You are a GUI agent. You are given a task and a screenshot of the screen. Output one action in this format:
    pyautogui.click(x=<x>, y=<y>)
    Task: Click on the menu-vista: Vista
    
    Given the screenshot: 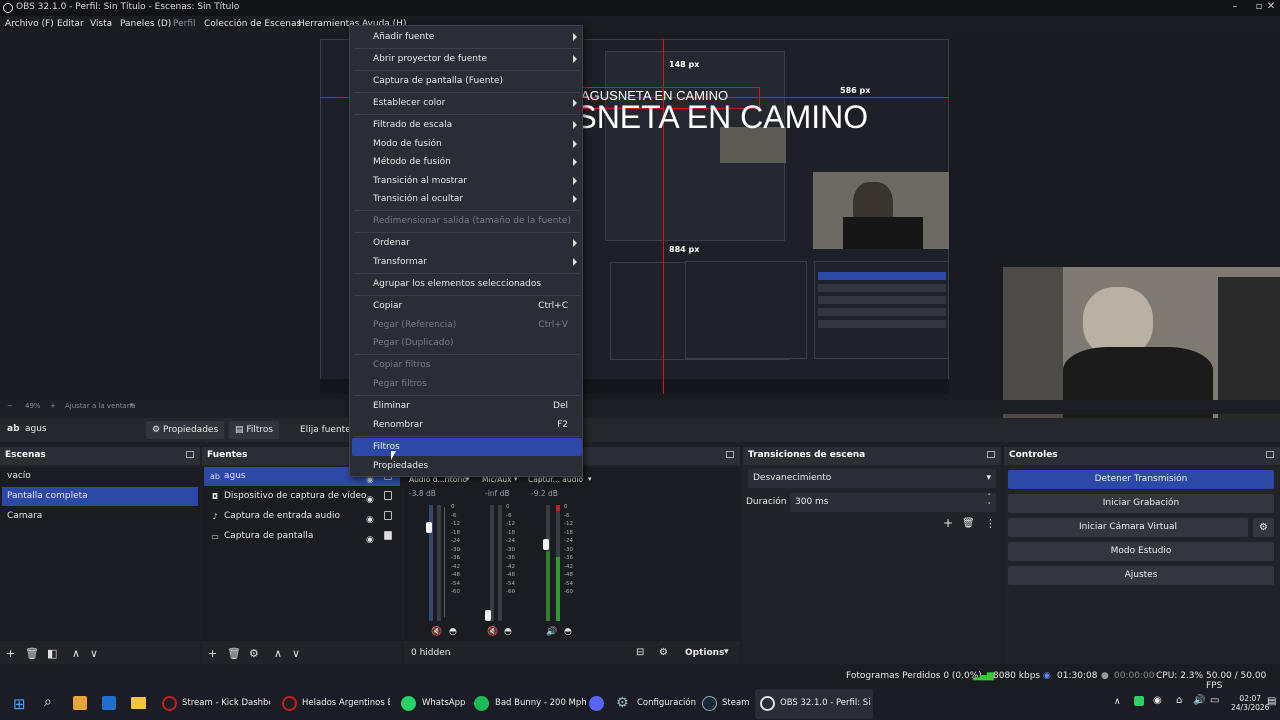 What is the action you would take?
    pyautogui.click(x=101, y=24)
    